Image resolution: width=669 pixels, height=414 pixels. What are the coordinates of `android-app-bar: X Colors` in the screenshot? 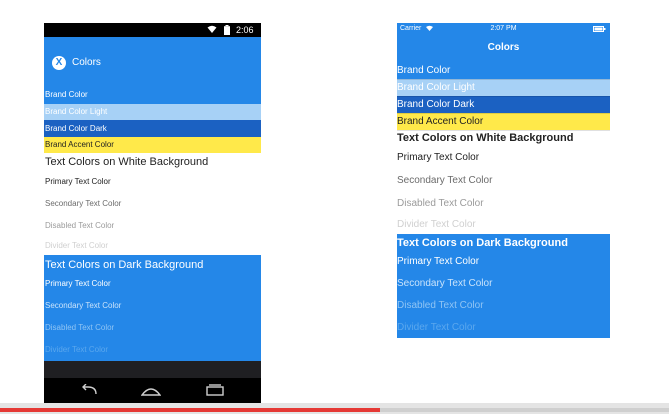 It's located at (152, 61).